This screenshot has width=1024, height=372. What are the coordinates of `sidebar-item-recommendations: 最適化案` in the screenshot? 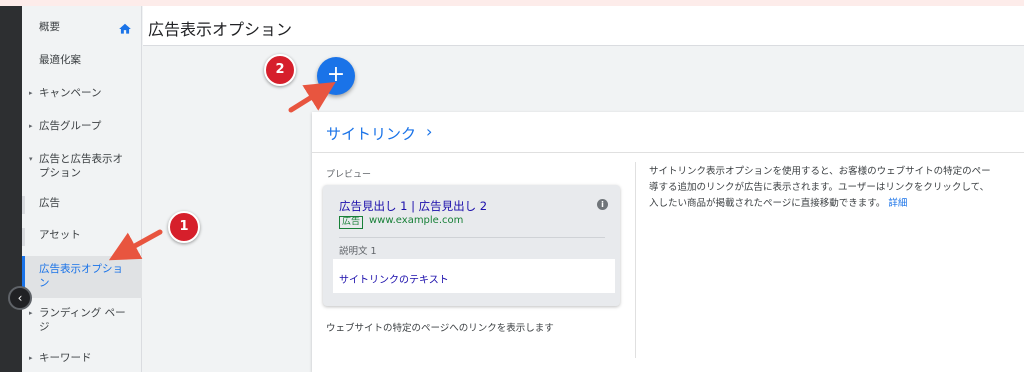 It's located at (82, 62).